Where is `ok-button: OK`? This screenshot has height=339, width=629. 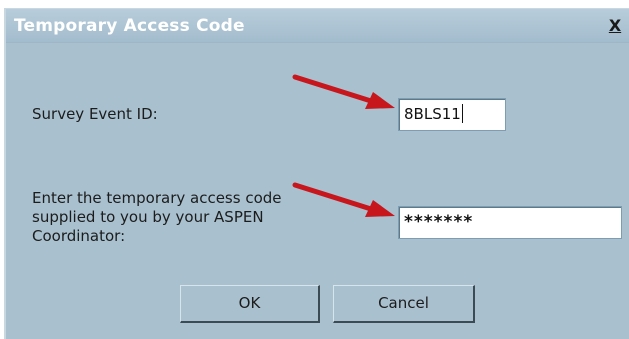 ok-button: OK is located at coordinates (250, 304).